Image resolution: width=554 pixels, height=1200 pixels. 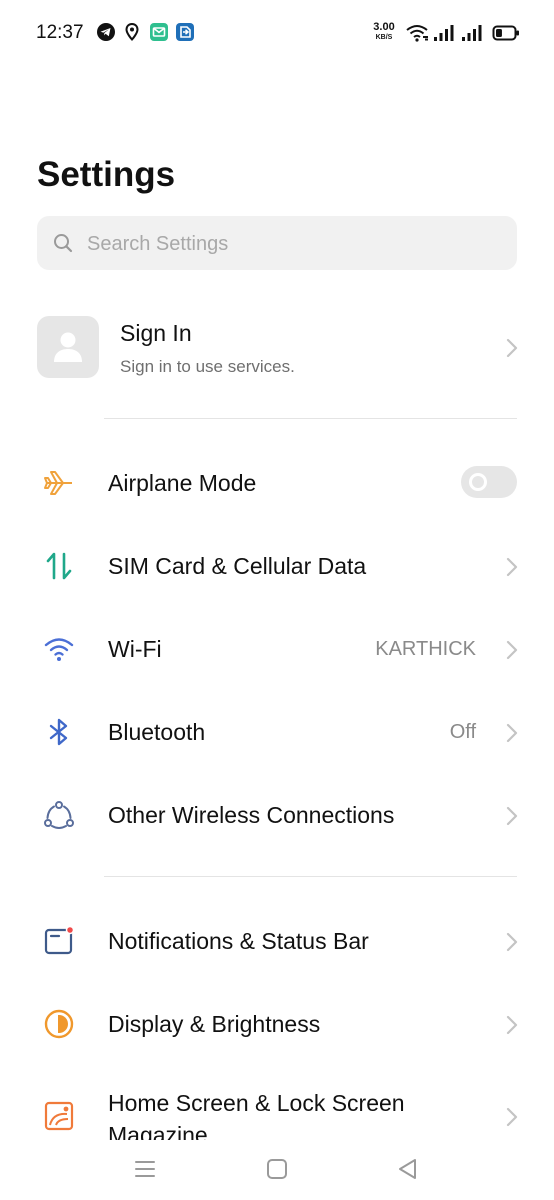 I want to click on setting-airplane-mode: Airplane Mode, so click(x=277, y=482).